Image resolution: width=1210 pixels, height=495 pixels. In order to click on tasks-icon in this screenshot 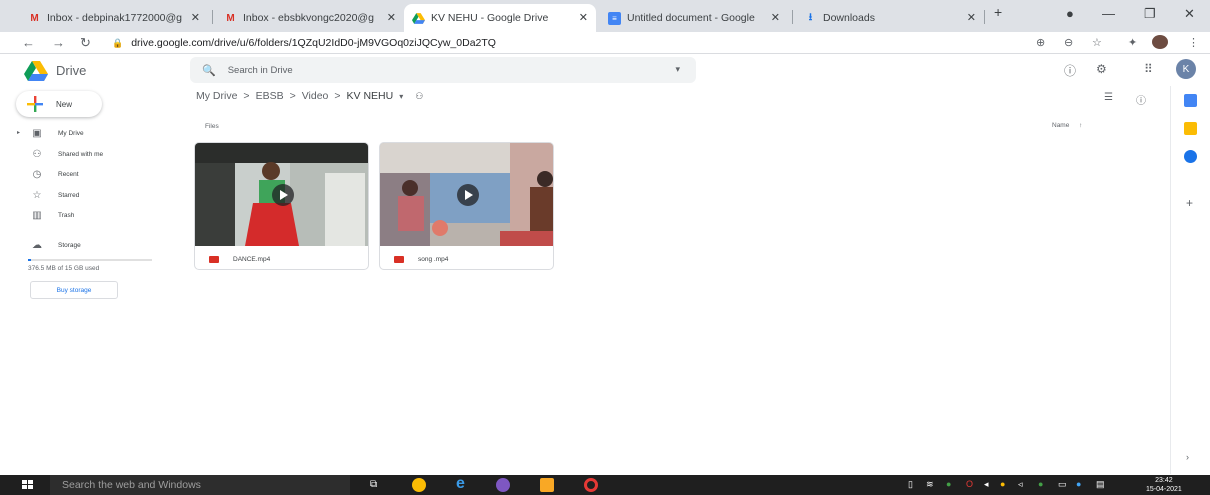, I will do `click(1190, 156)`.